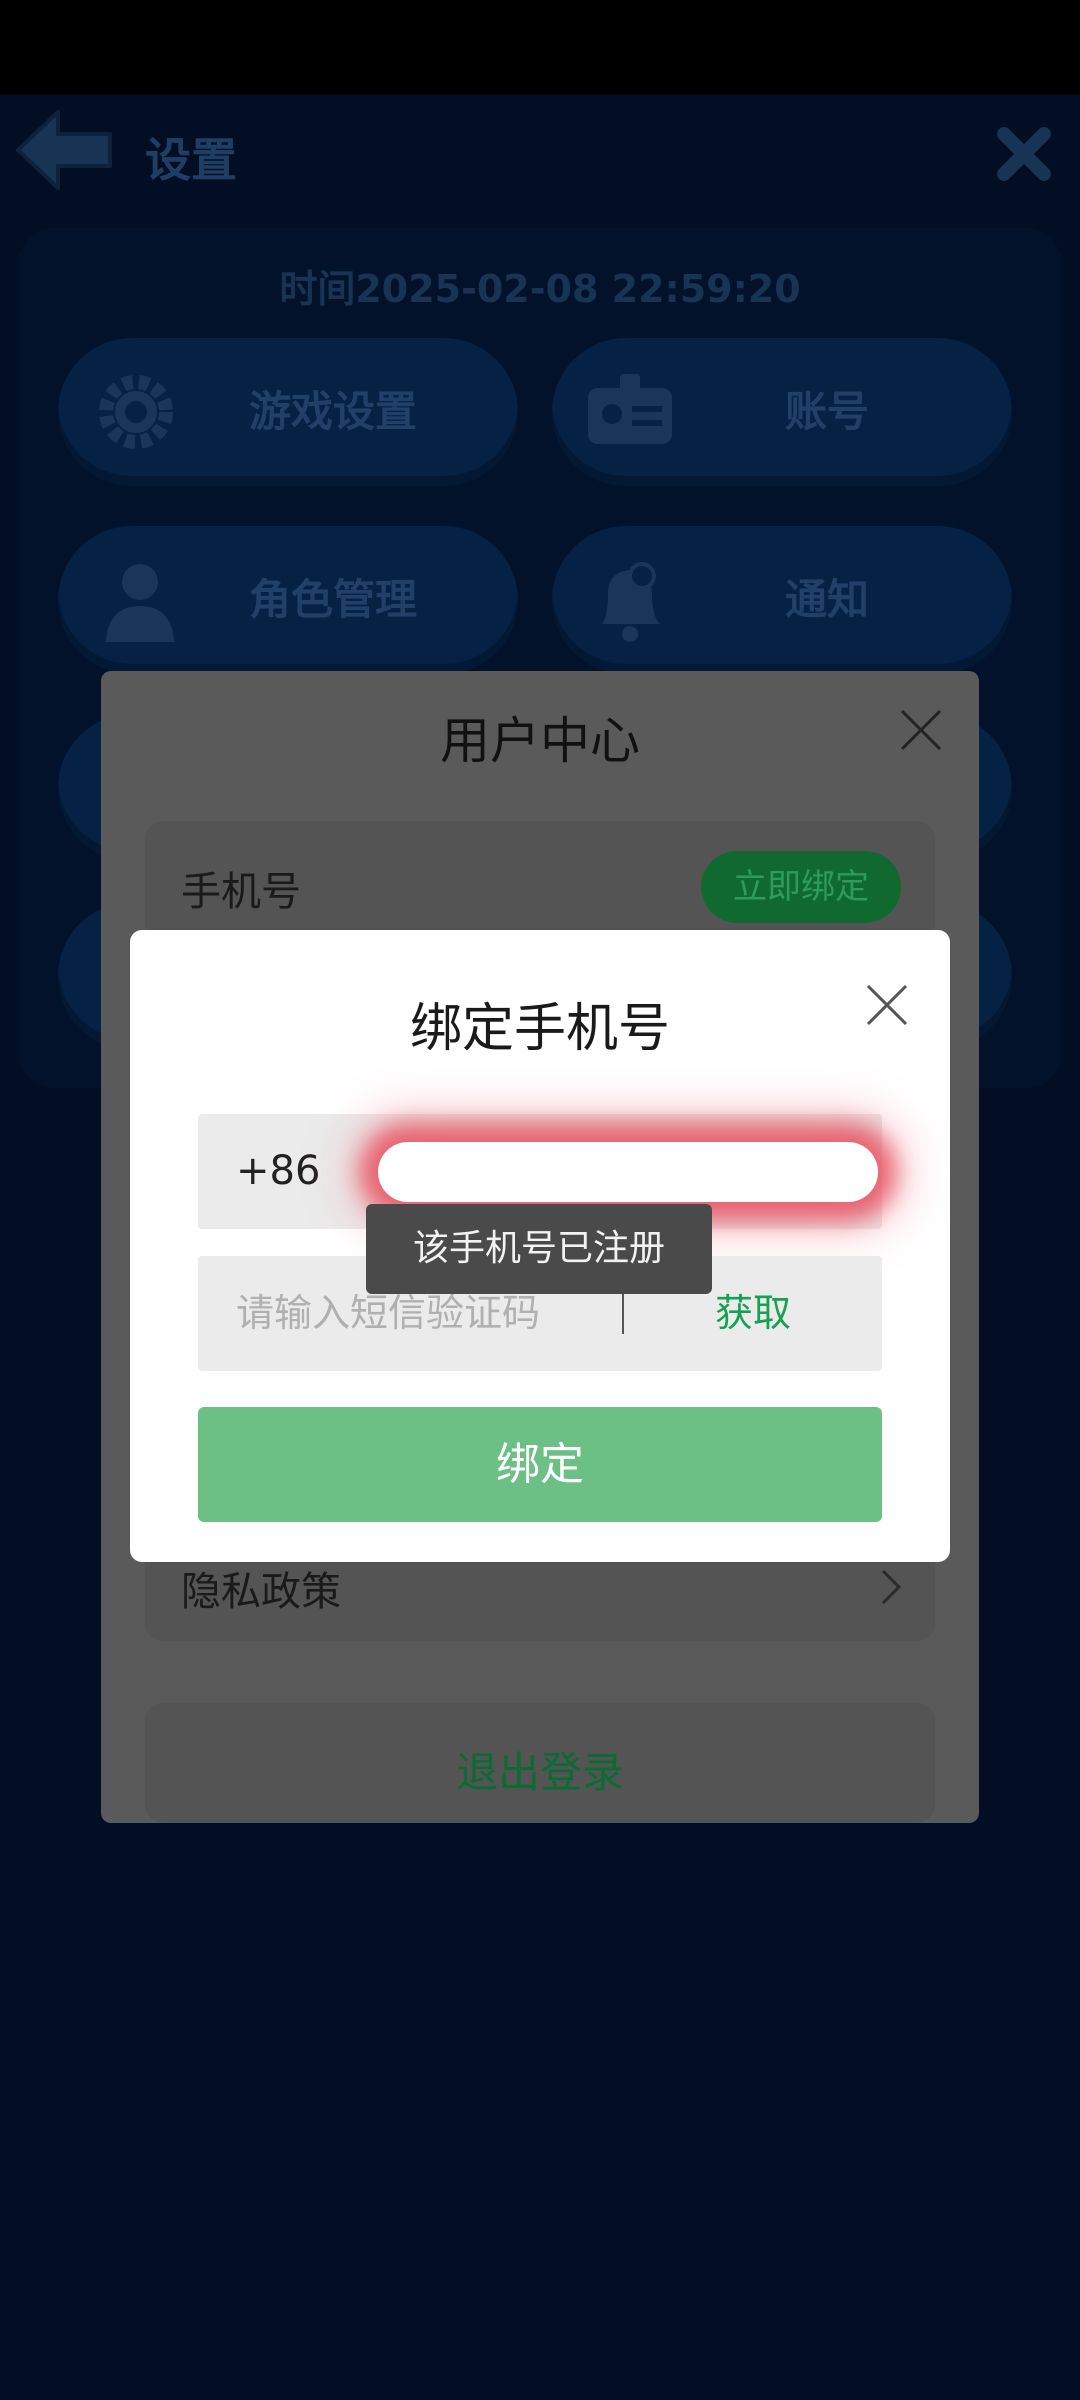 The height and width of the screenshot is (2400, 1080). I want to click on country-code: +86, so click(278, 1171).